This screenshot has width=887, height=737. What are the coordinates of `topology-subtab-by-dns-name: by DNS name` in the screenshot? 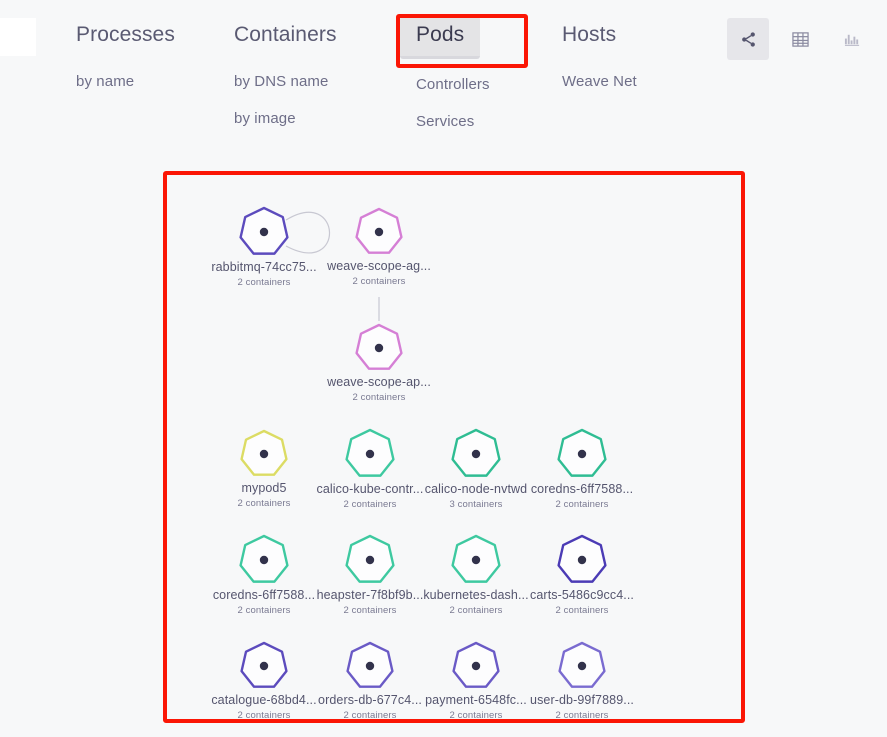 It's located at (310, 81).